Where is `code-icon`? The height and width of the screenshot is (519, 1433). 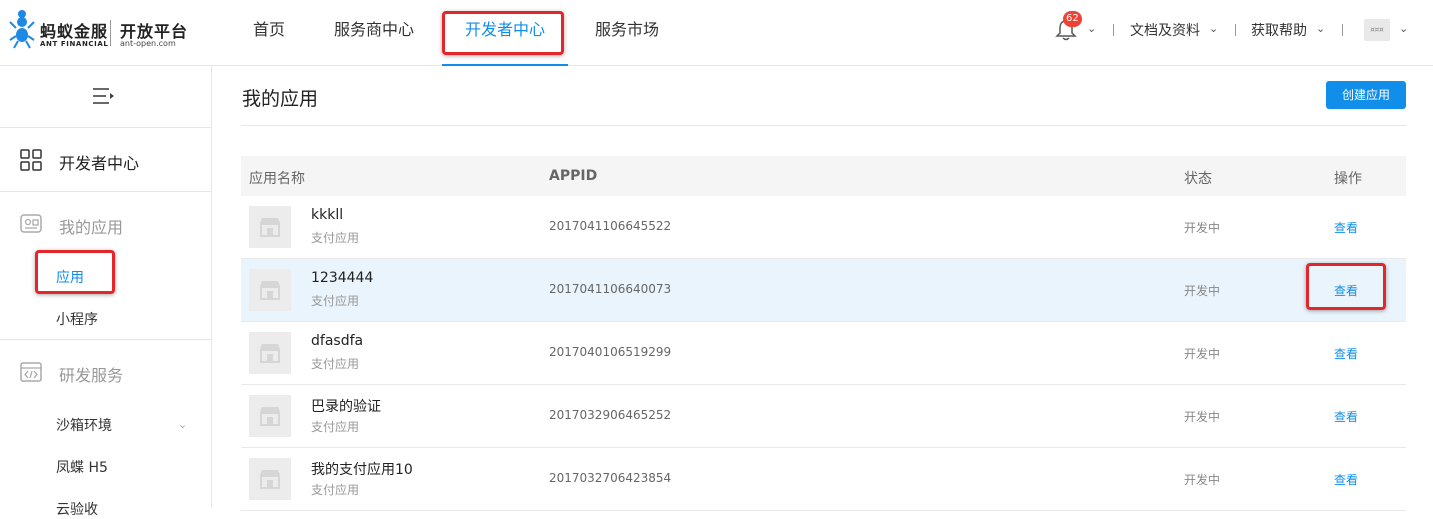 code-icon is located at coordinates (31, 372).